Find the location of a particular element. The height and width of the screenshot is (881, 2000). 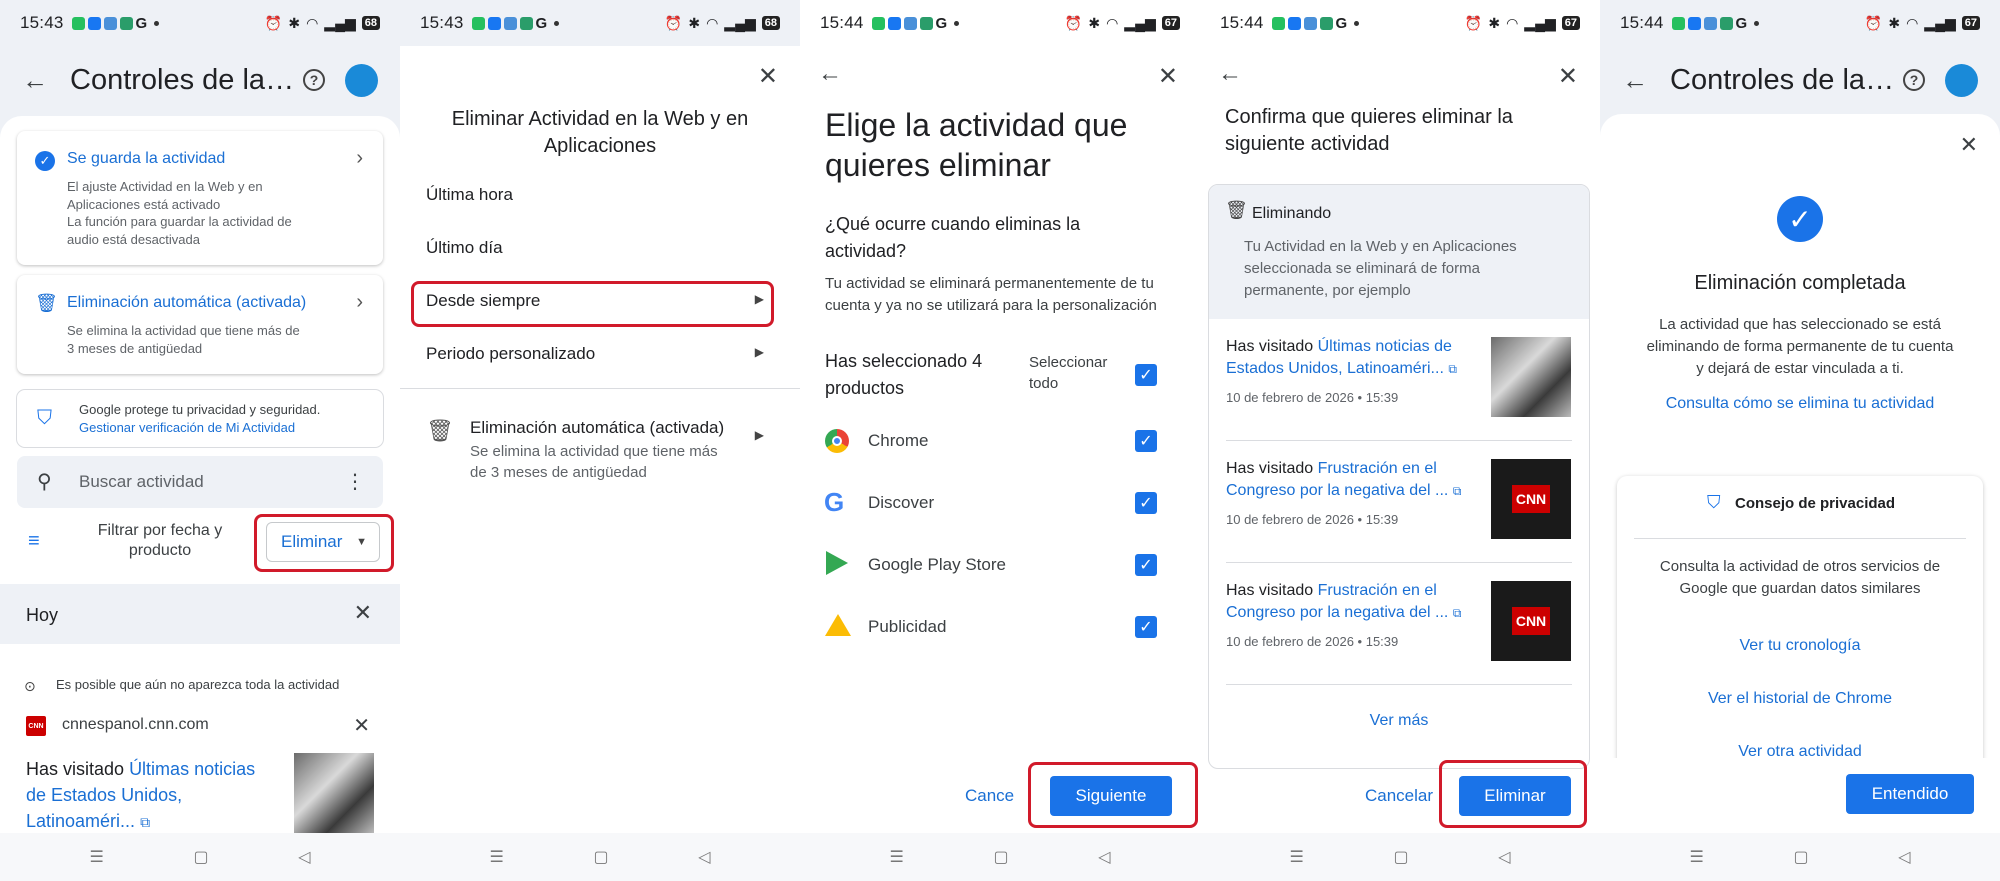

system-nav-bar: ☰ ▢ ◁ is located at coordinates (600, 857).